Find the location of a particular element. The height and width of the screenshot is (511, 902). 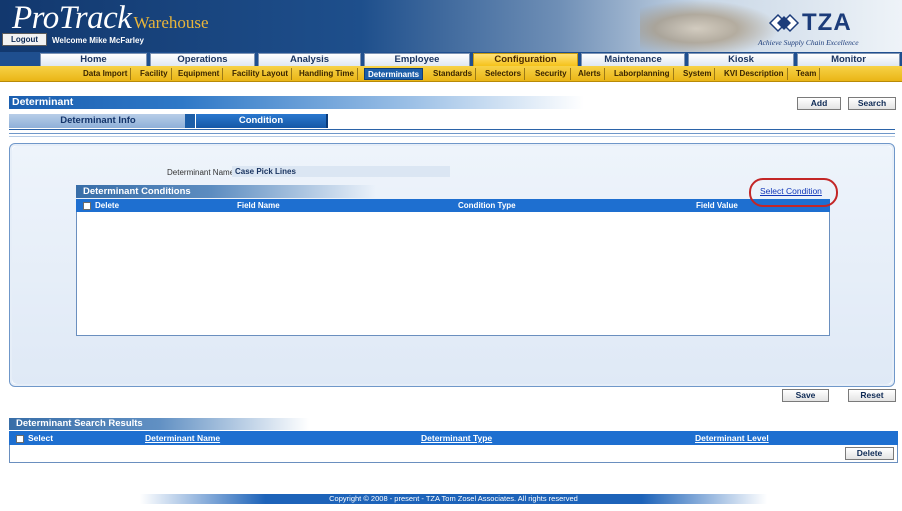

reset-button: Reset is located at coordinates (872, 395).